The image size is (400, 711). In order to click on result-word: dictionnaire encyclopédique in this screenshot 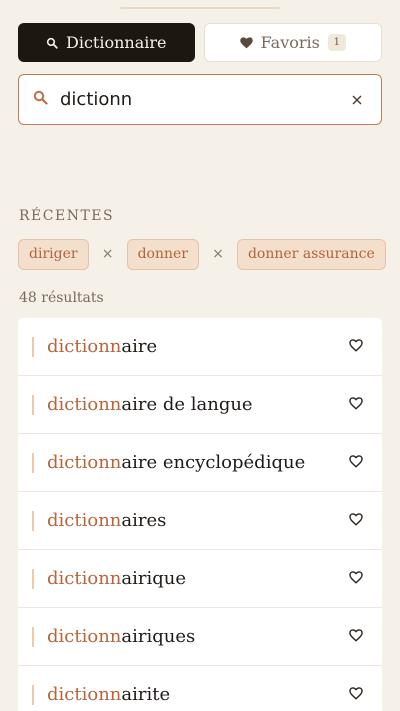, I will do `click(195, 462)`.